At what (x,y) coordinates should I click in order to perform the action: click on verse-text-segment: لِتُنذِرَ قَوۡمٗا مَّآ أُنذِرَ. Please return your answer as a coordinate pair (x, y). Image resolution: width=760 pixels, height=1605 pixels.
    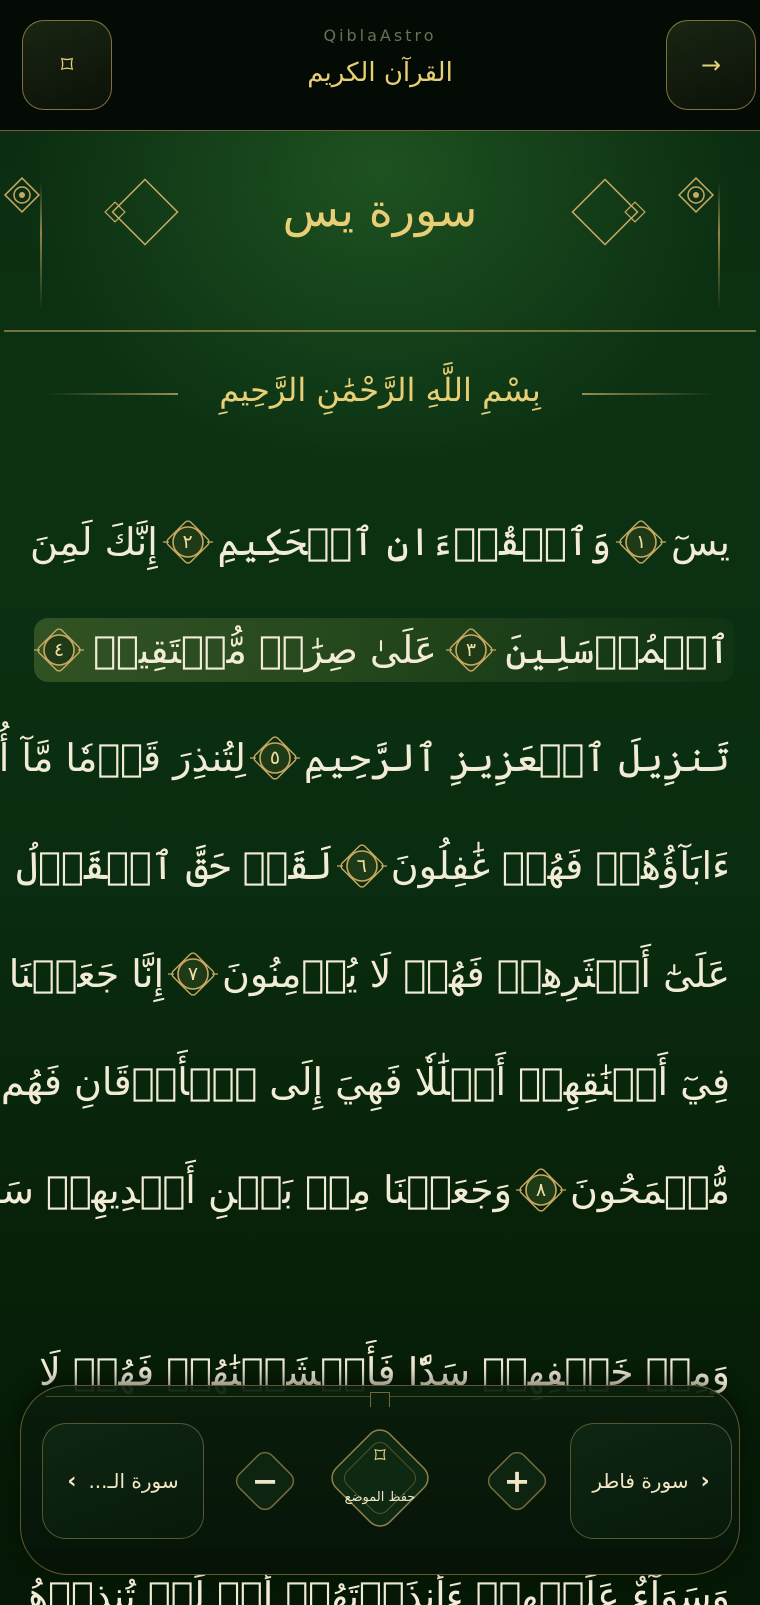
    Looking at the image, I should click on (123, 758).